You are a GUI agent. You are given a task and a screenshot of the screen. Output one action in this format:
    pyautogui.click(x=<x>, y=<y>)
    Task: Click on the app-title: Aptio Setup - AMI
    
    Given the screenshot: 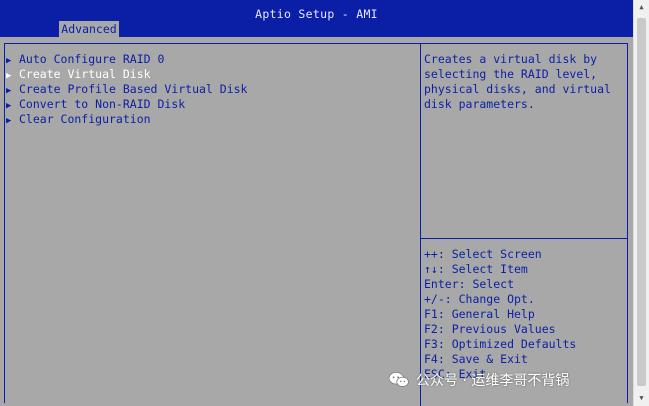 What is the action you would take?
    pyautogui.click(x=316, y=14)
    